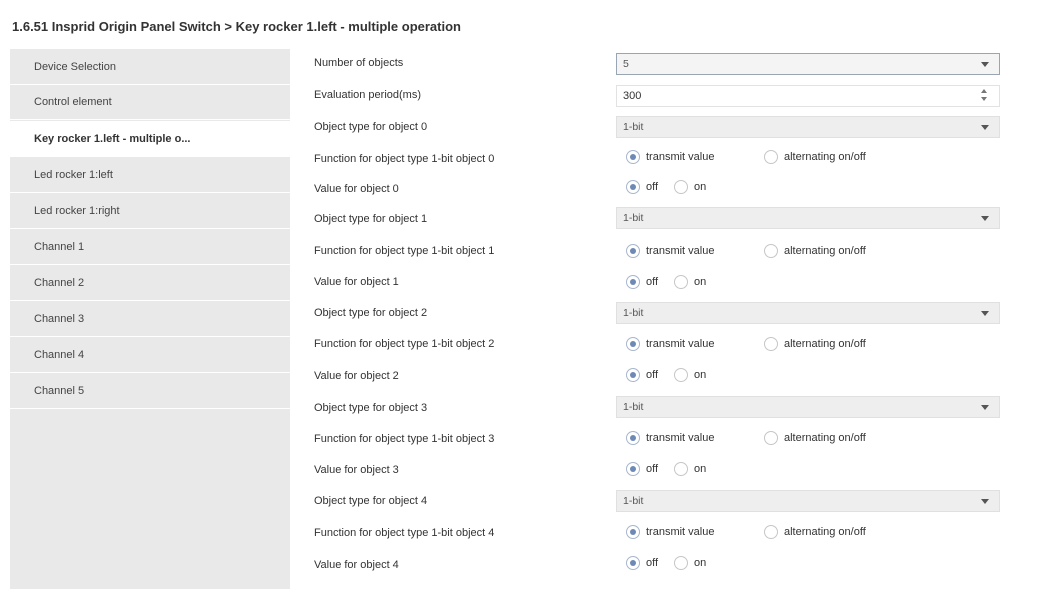 Image resolution: width=1047 pixels, height=589 pixels. What do you see at coordinates (404, 533) in the screenshot?
I see `function-label-4: Function for object type 1-bit object 4` at bounding box center [404, 533].